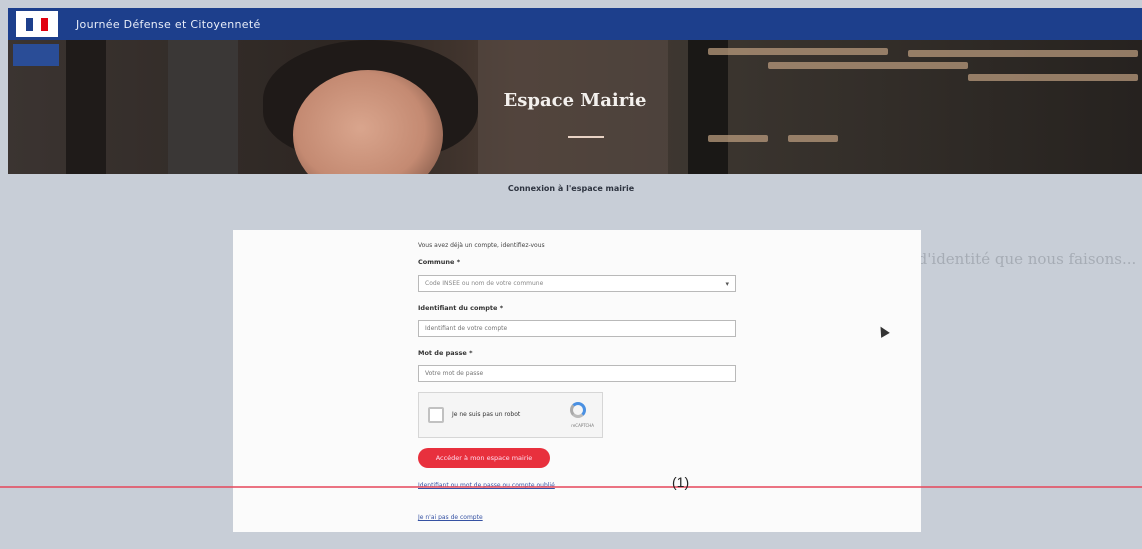  What do you see at coordinates (461, 308) in the screenshot?
I see `identifiant-label: Identifiant du compte *` at bounding box center [461, 308].